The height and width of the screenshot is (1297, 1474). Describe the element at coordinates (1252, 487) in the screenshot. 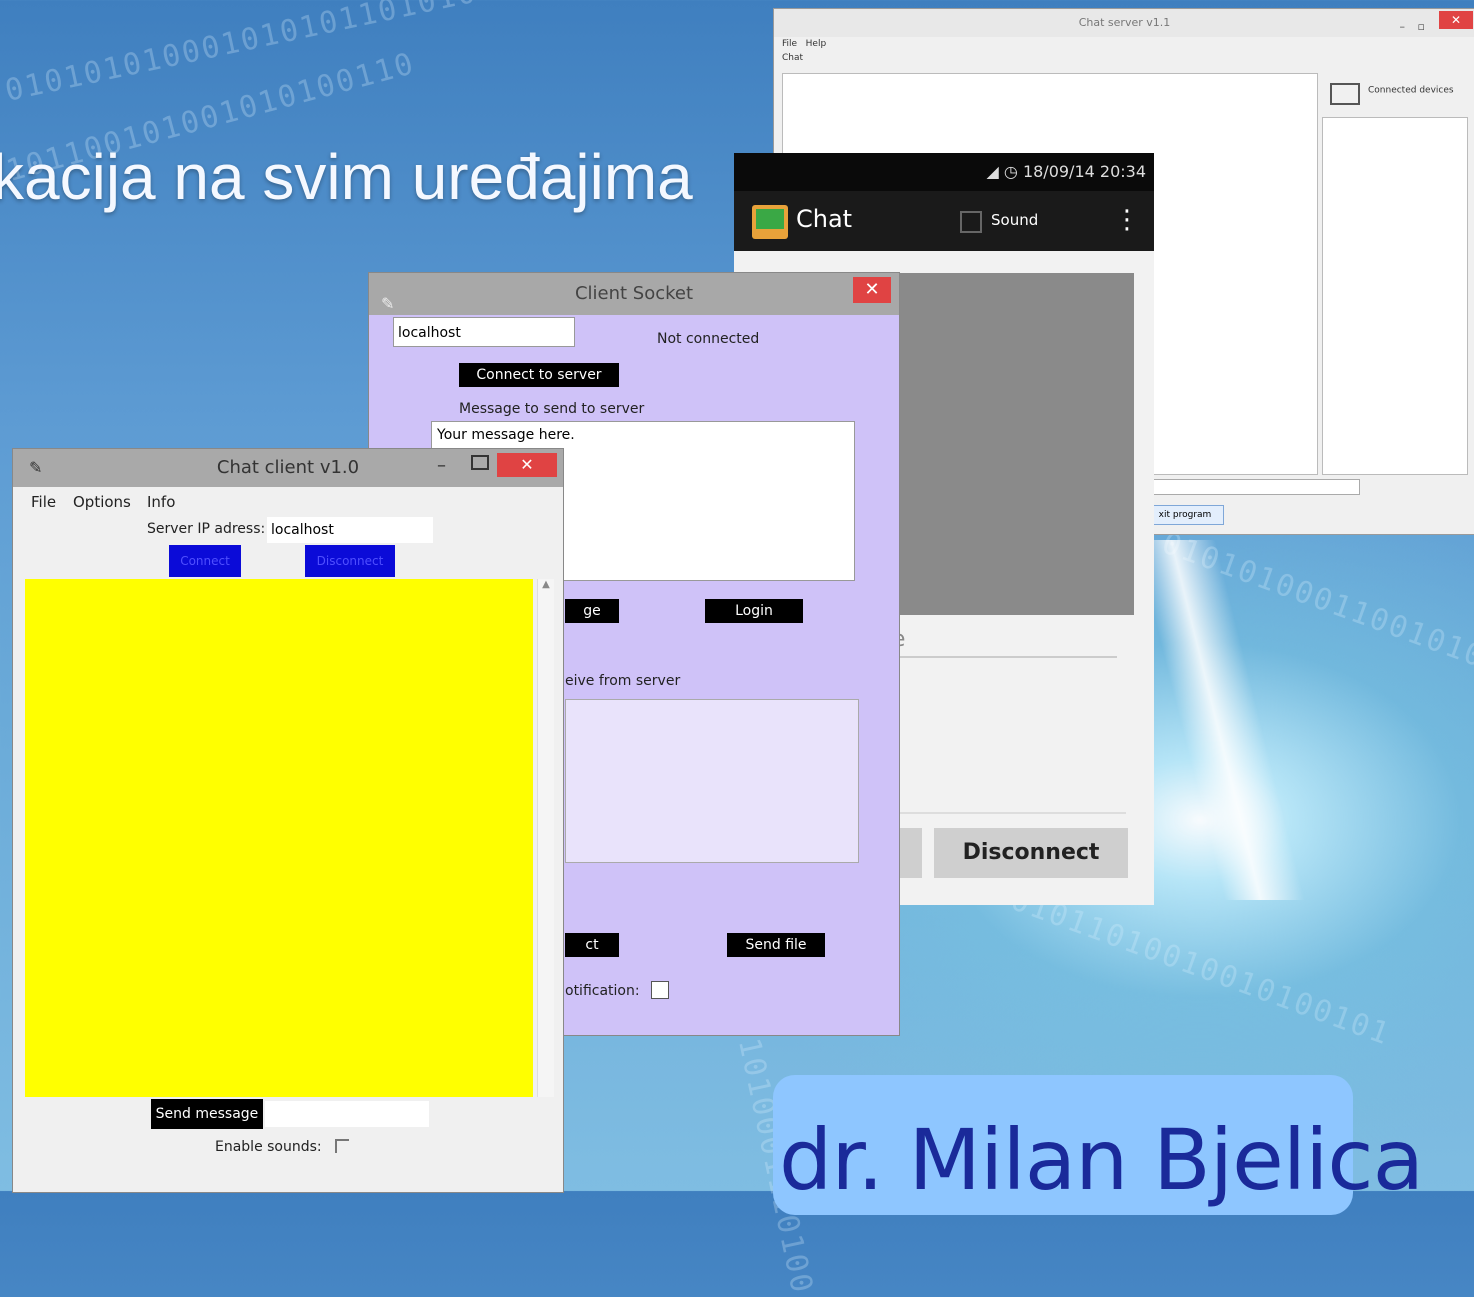

I see `server-message-input` at that location.